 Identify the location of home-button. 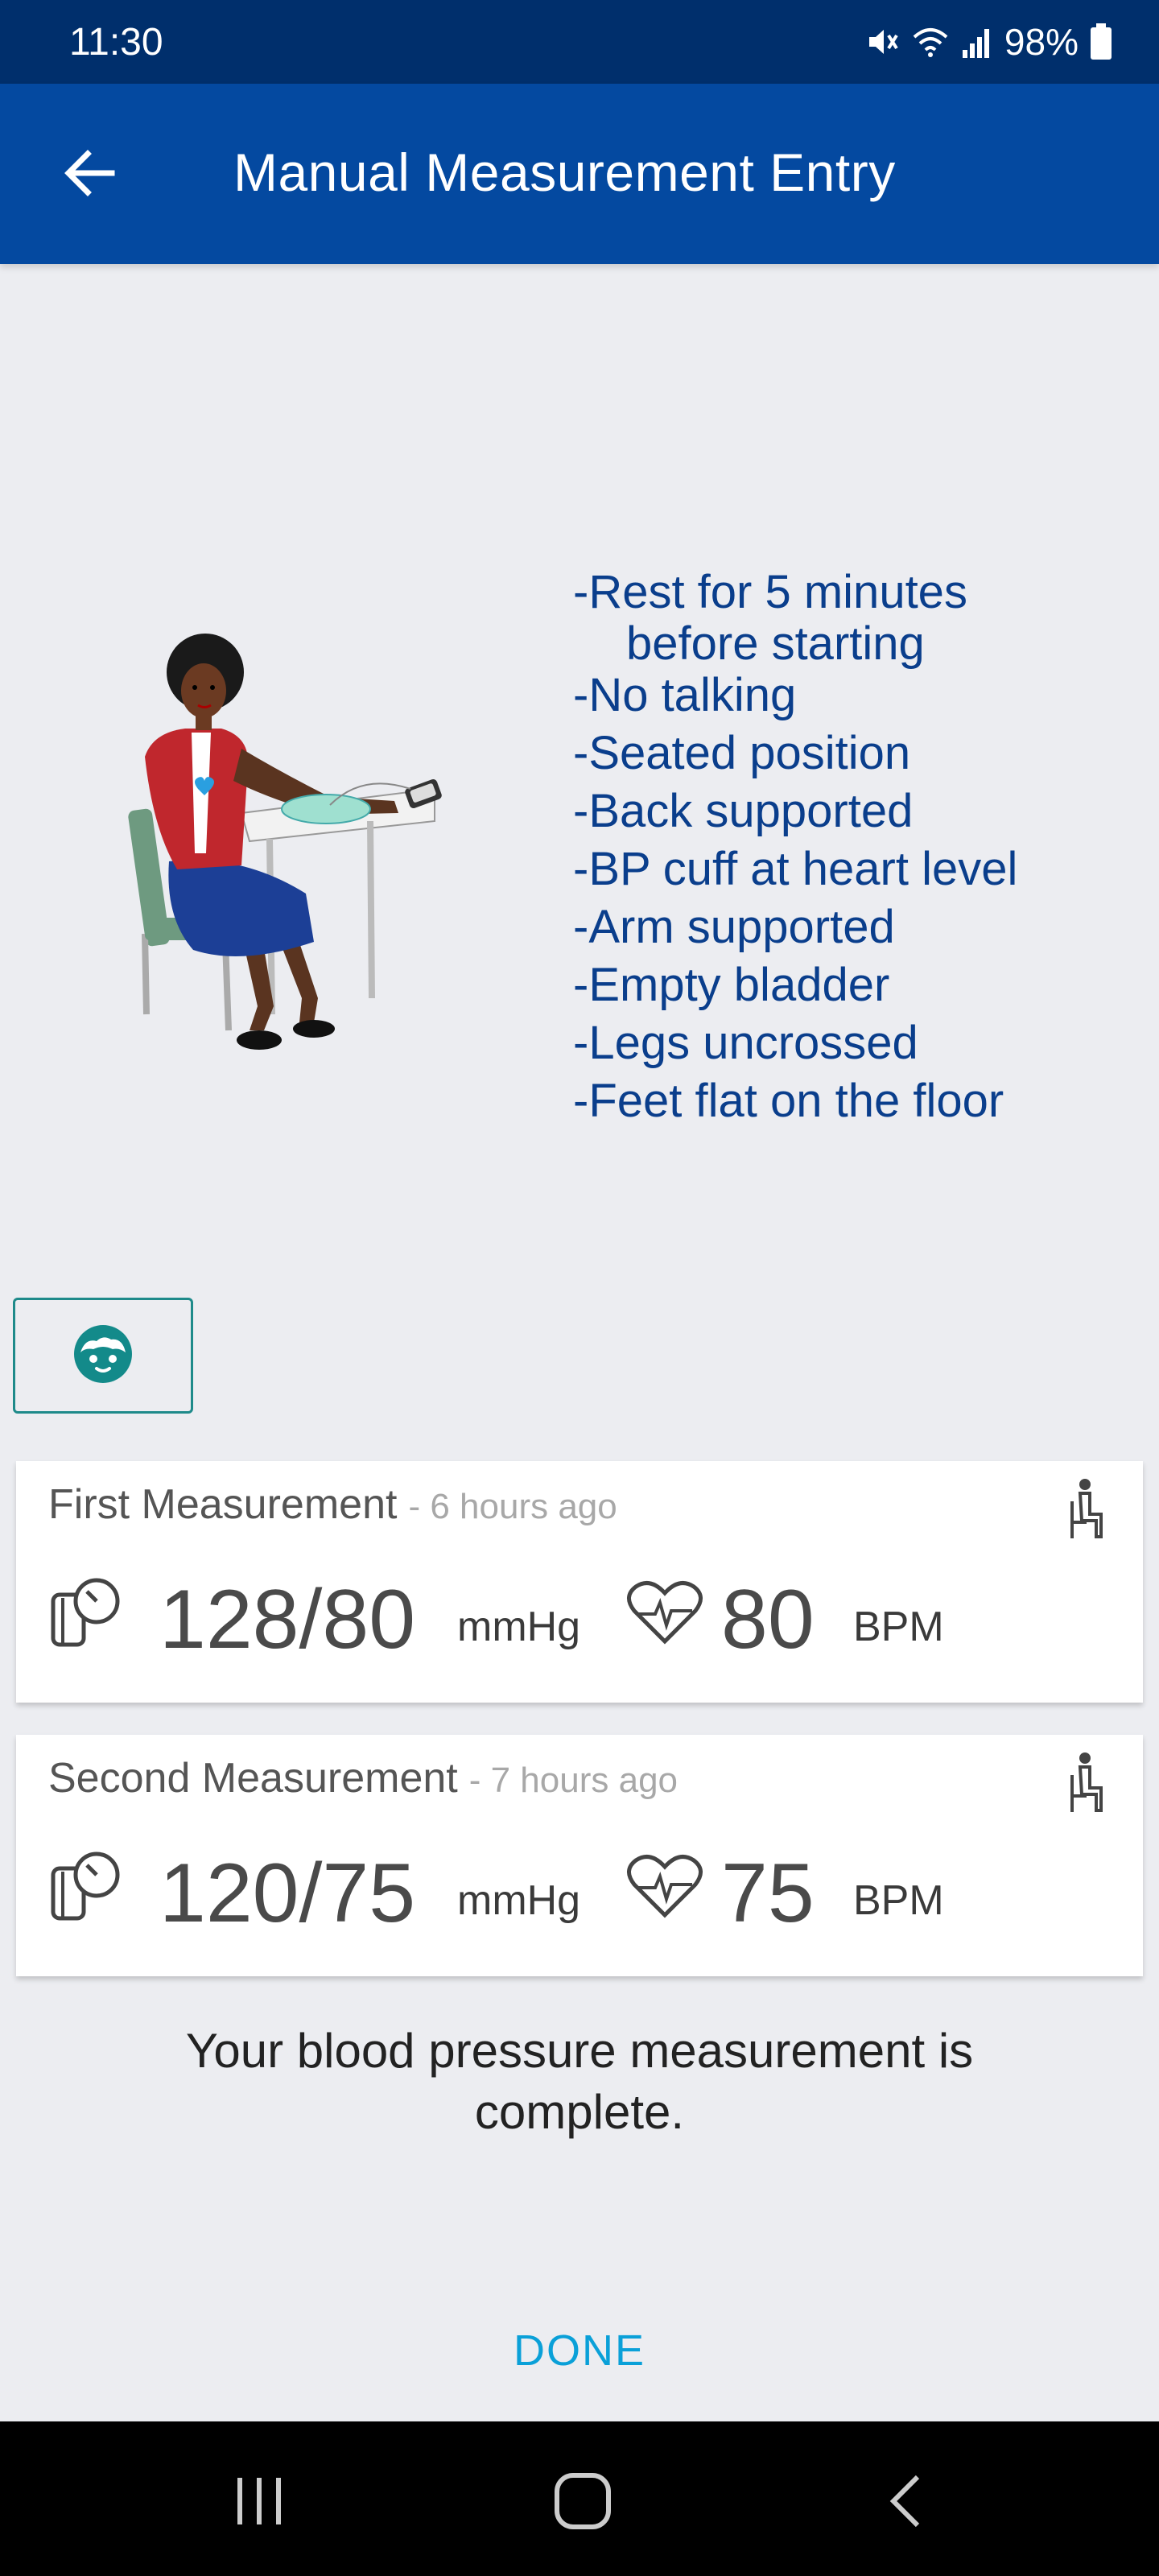
(582, 2503).